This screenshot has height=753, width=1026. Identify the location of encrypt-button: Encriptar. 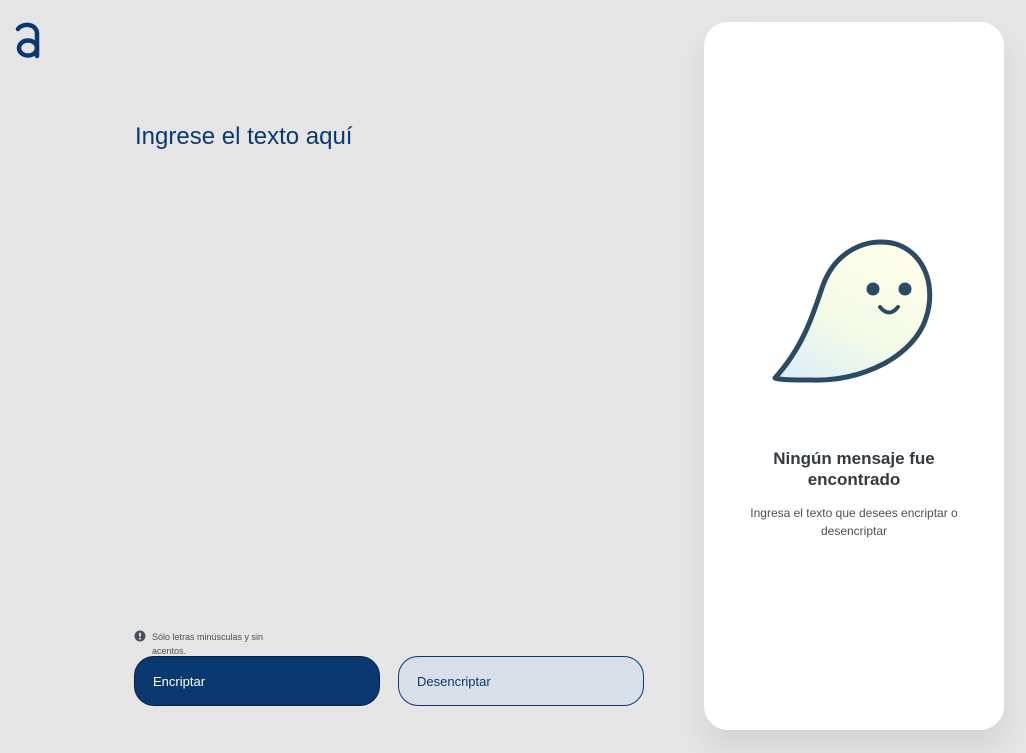
(257, 681).